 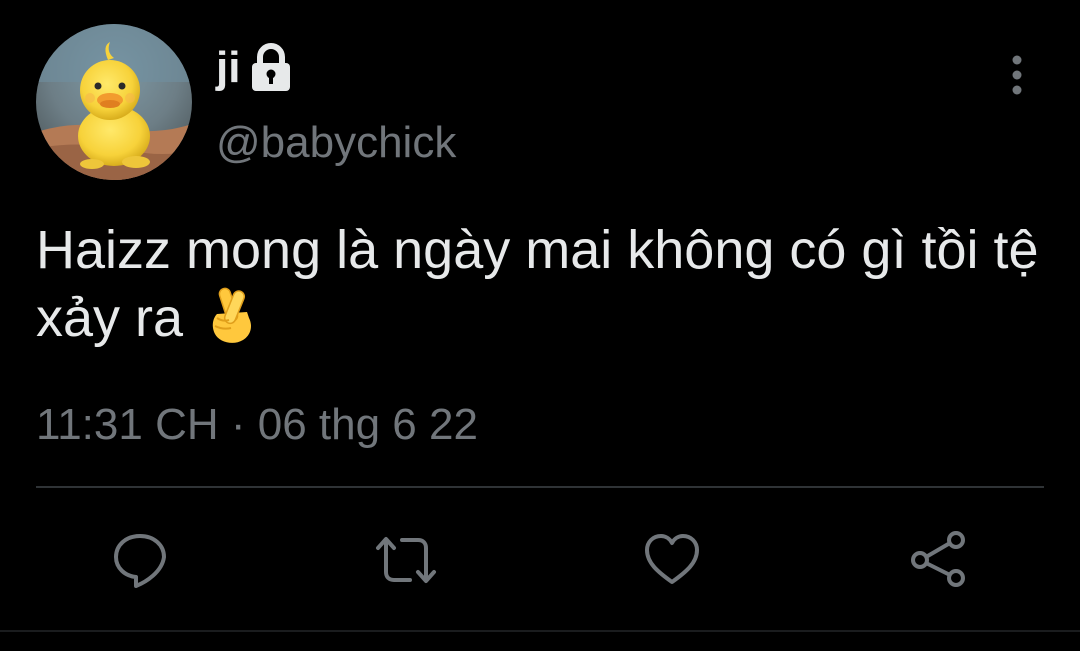 I want to click on share-icon, so click(x=938, y=559).